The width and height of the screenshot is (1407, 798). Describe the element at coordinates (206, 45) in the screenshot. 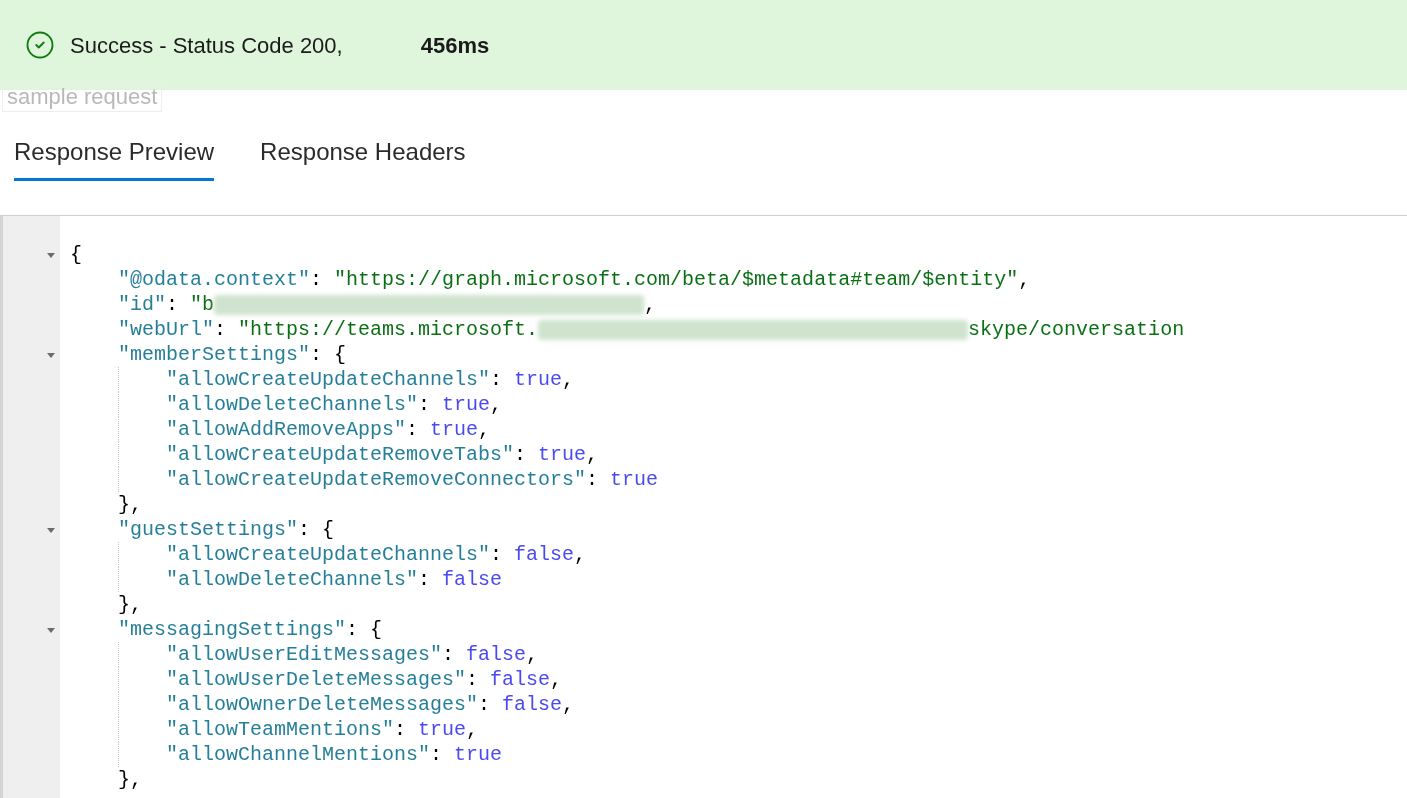

I see `status-message: Success - Status Code 200,` at that location.